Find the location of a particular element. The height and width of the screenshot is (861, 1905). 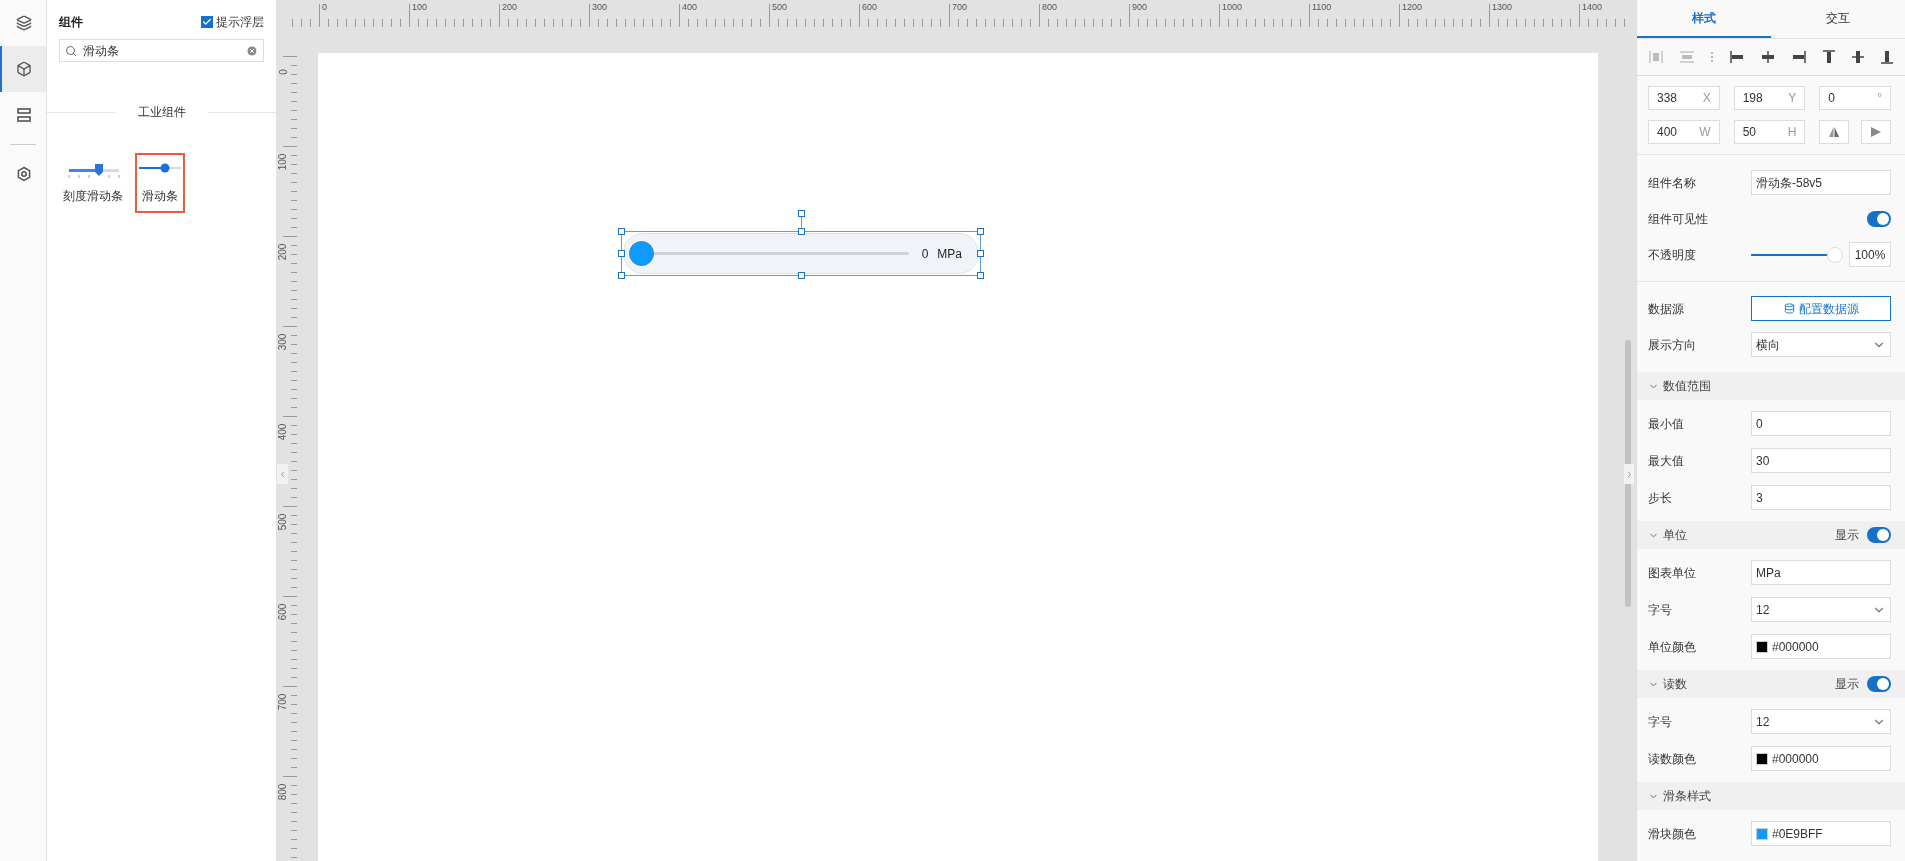

settings-icon is located at coordinates (24, 174).